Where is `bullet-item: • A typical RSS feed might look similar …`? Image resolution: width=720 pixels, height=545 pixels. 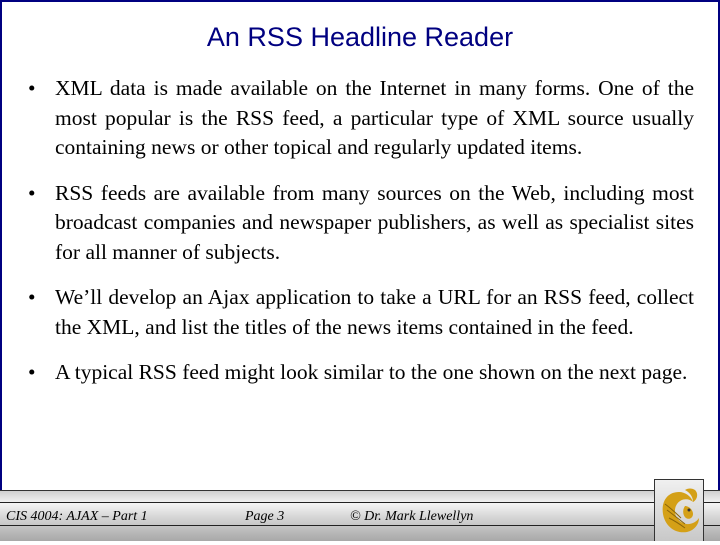
bullet-item: • A typical RSS feed might look similar … is located at coordinates (360, 373).